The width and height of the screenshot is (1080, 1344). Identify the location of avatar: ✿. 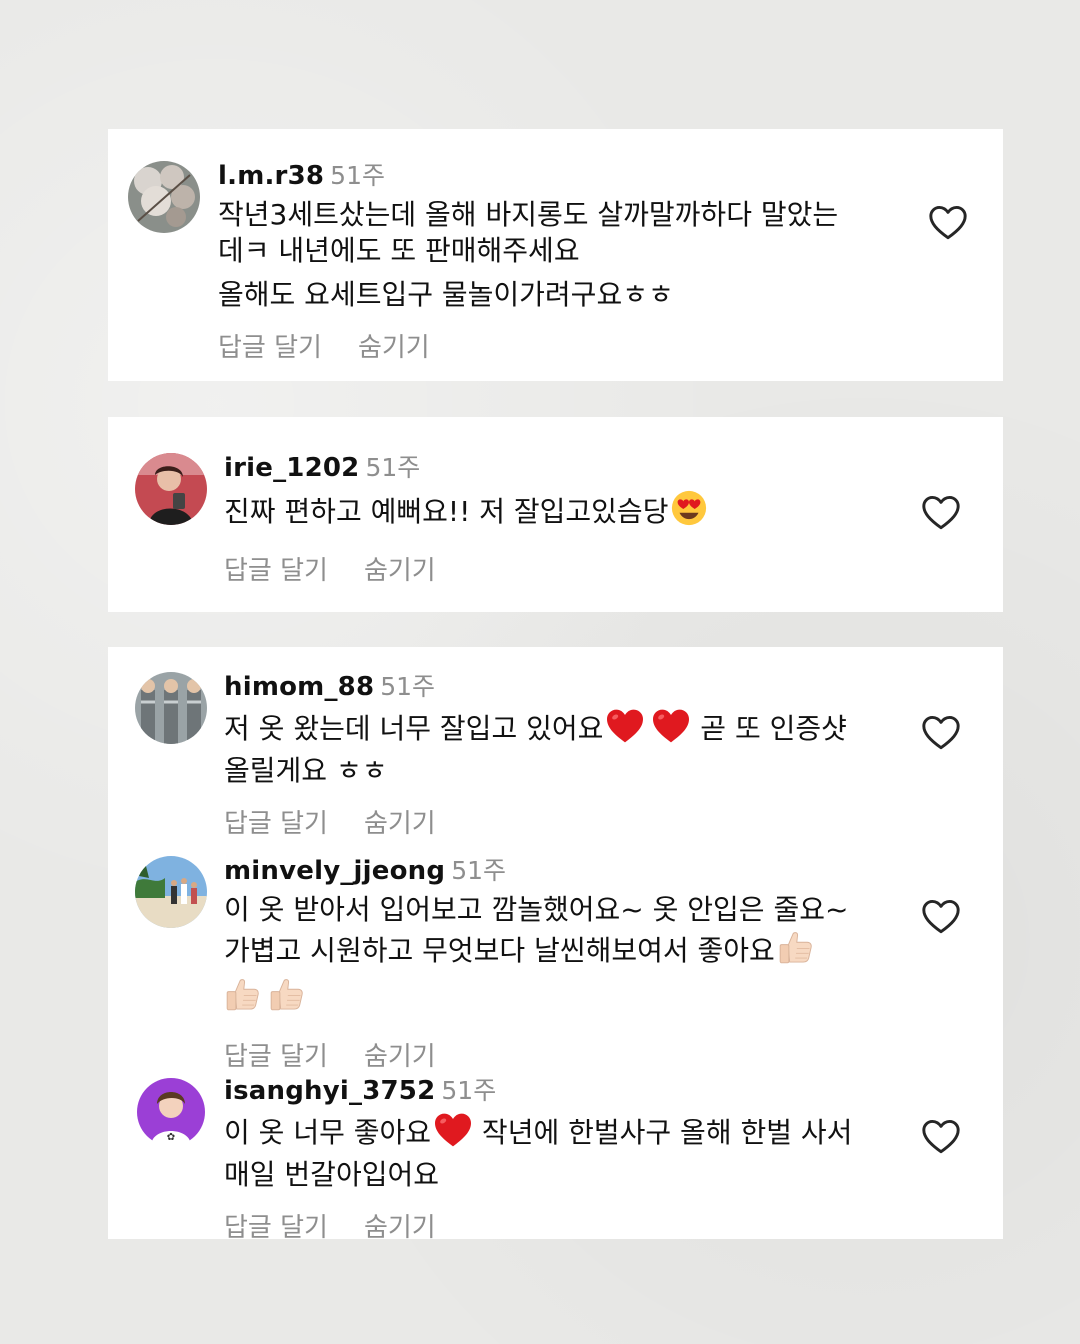
(171, 1112).